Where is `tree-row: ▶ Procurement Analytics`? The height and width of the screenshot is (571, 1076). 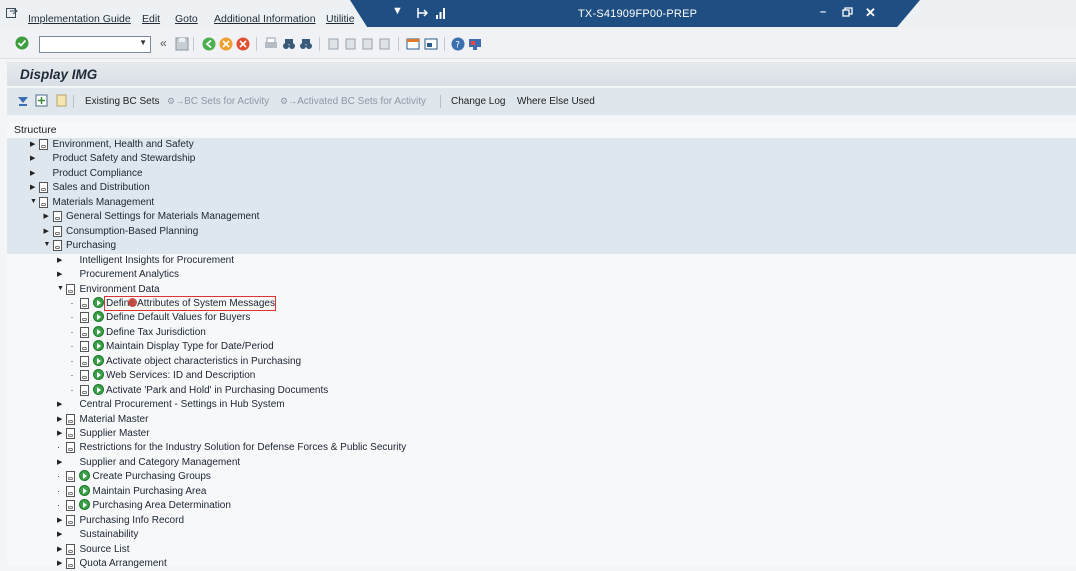
tree-row: ▶ Procurement Analytics is located at coordinates (541, 275).